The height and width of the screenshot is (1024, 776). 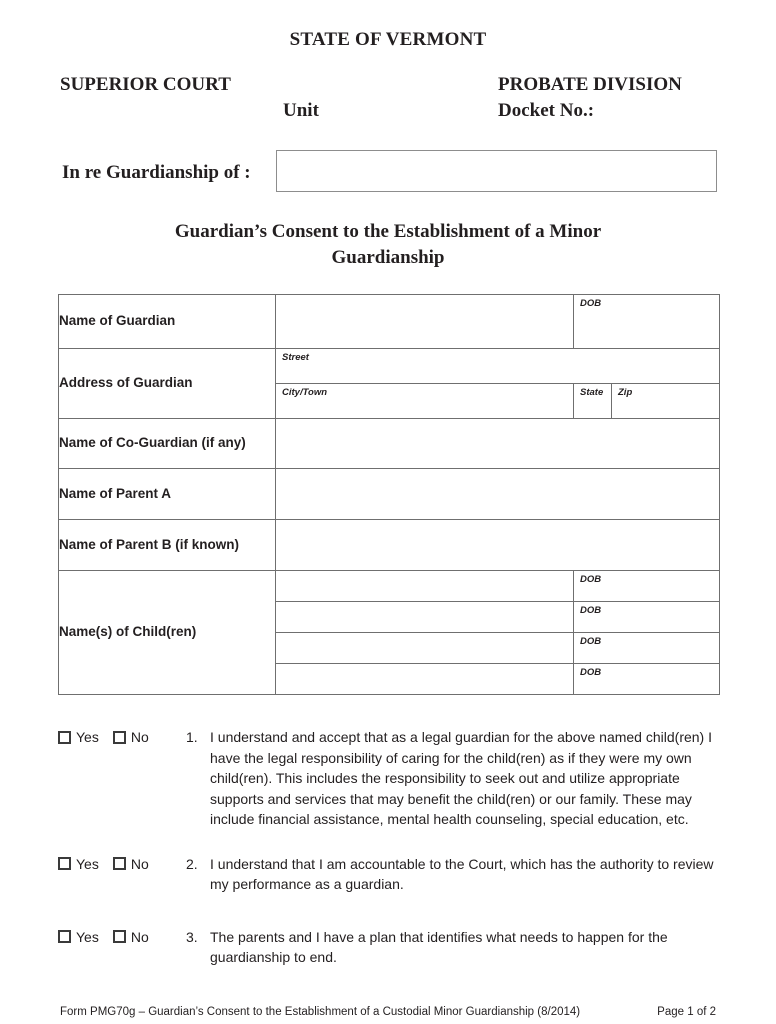 I want to click on yes-no-group-1: Yes No, so click(x=122, y=733).